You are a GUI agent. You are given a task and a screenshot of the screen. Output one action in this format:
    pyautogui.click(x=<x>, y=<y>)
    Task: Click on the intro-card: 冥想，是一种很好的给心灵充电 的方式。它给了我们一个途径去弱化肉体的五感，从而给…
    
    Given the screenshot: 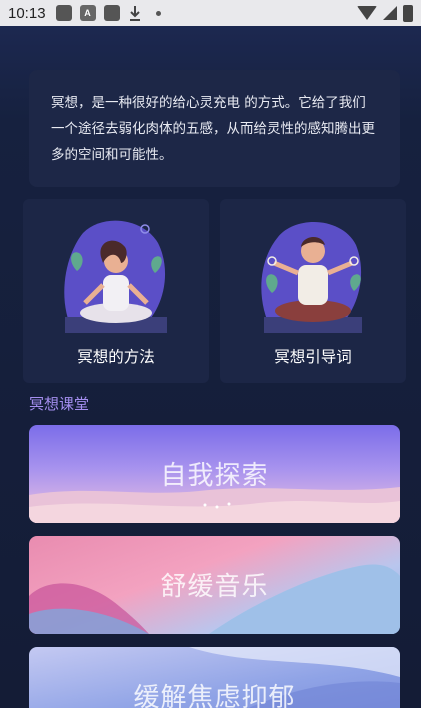 What is the action you would take?
    pyautogui.click(x=214, y=128)
    